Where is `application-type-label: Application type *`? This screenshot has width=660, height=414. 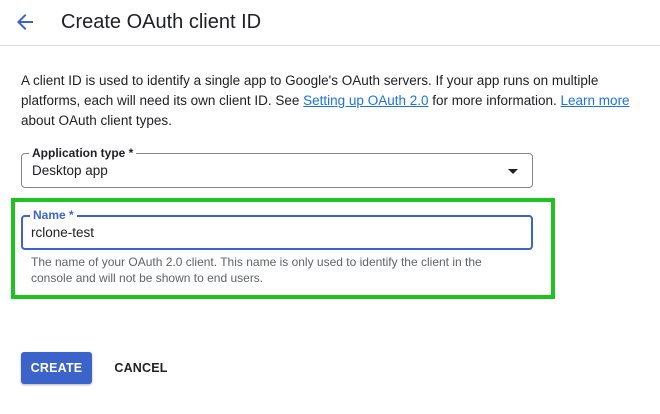 application-type-label: Application type * is located at coordinates (83, 153).